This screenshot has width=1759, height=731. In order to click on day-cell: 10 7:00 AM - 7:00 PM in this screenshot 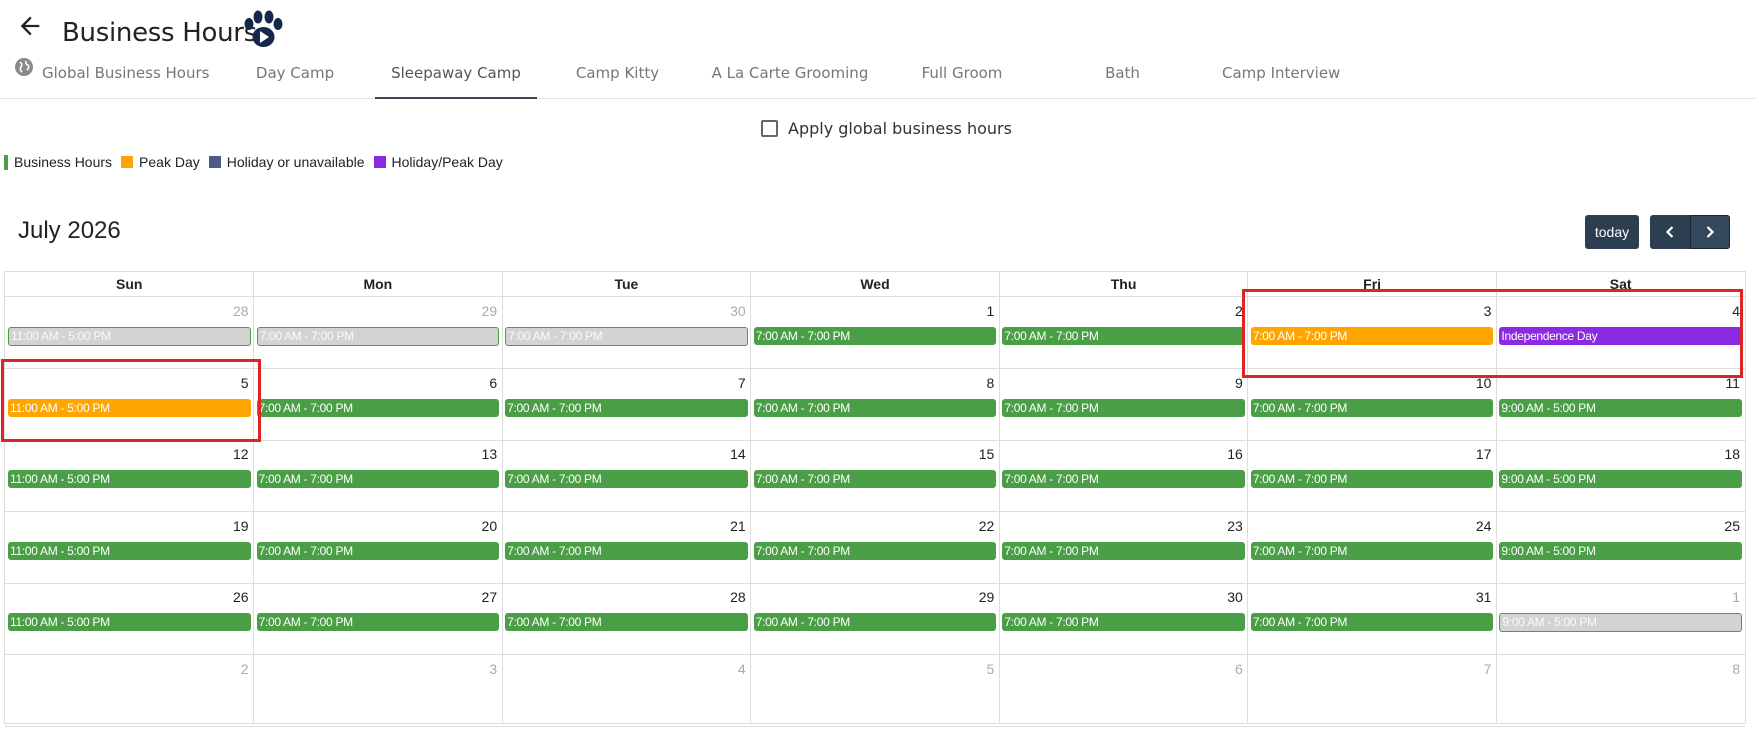, I will do `click(1372, 404)`.